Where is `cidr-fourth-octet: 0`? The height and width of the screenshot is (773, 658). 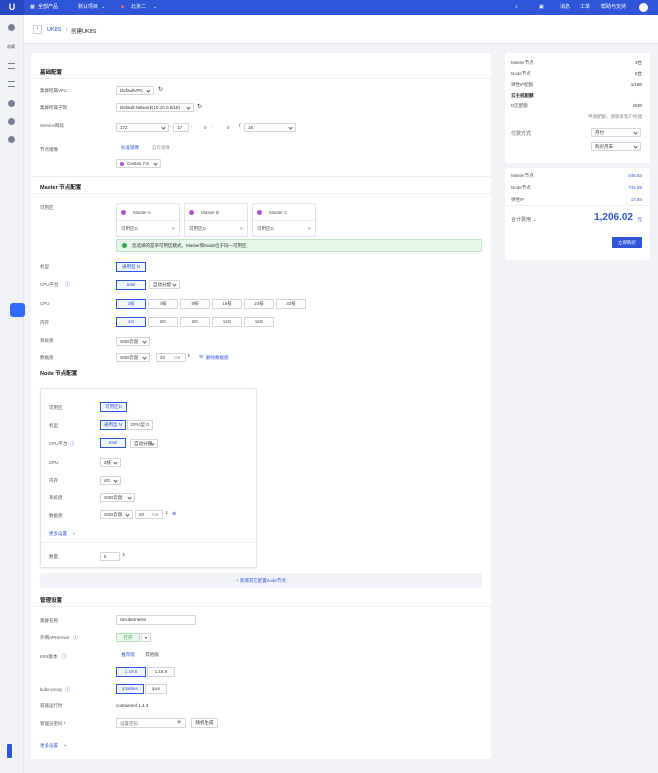
cidr-fourth-octet: 0 is located at coordinates (228, 127).